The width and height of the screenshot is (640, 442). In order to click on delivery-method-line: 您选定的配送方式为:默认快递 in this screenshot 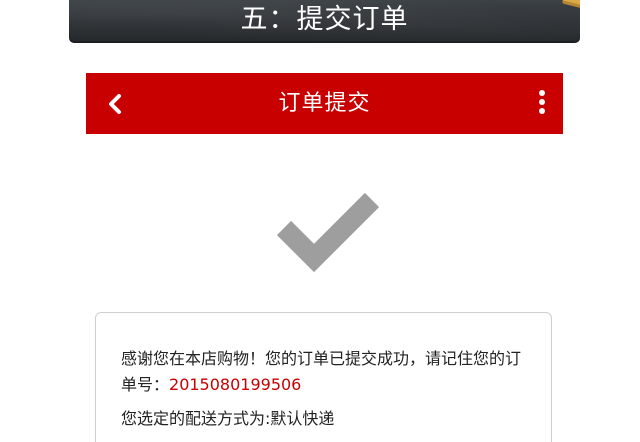, I will do `click(227, 419)`.